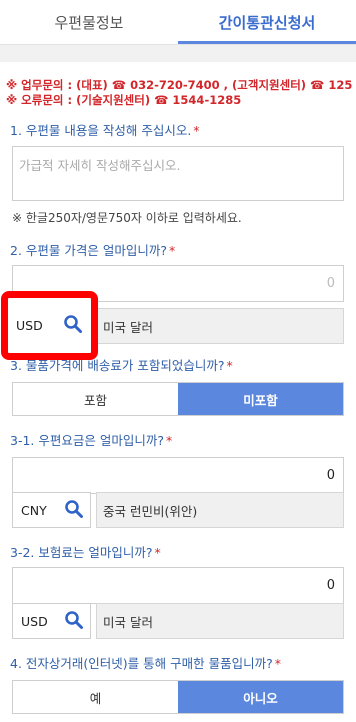 This screenshot has width=356, height=722. What do you see at coordinates (51, 510) in the screenshot?
I see `postage-currency-select: CNY` at bounding box center [51, 510].